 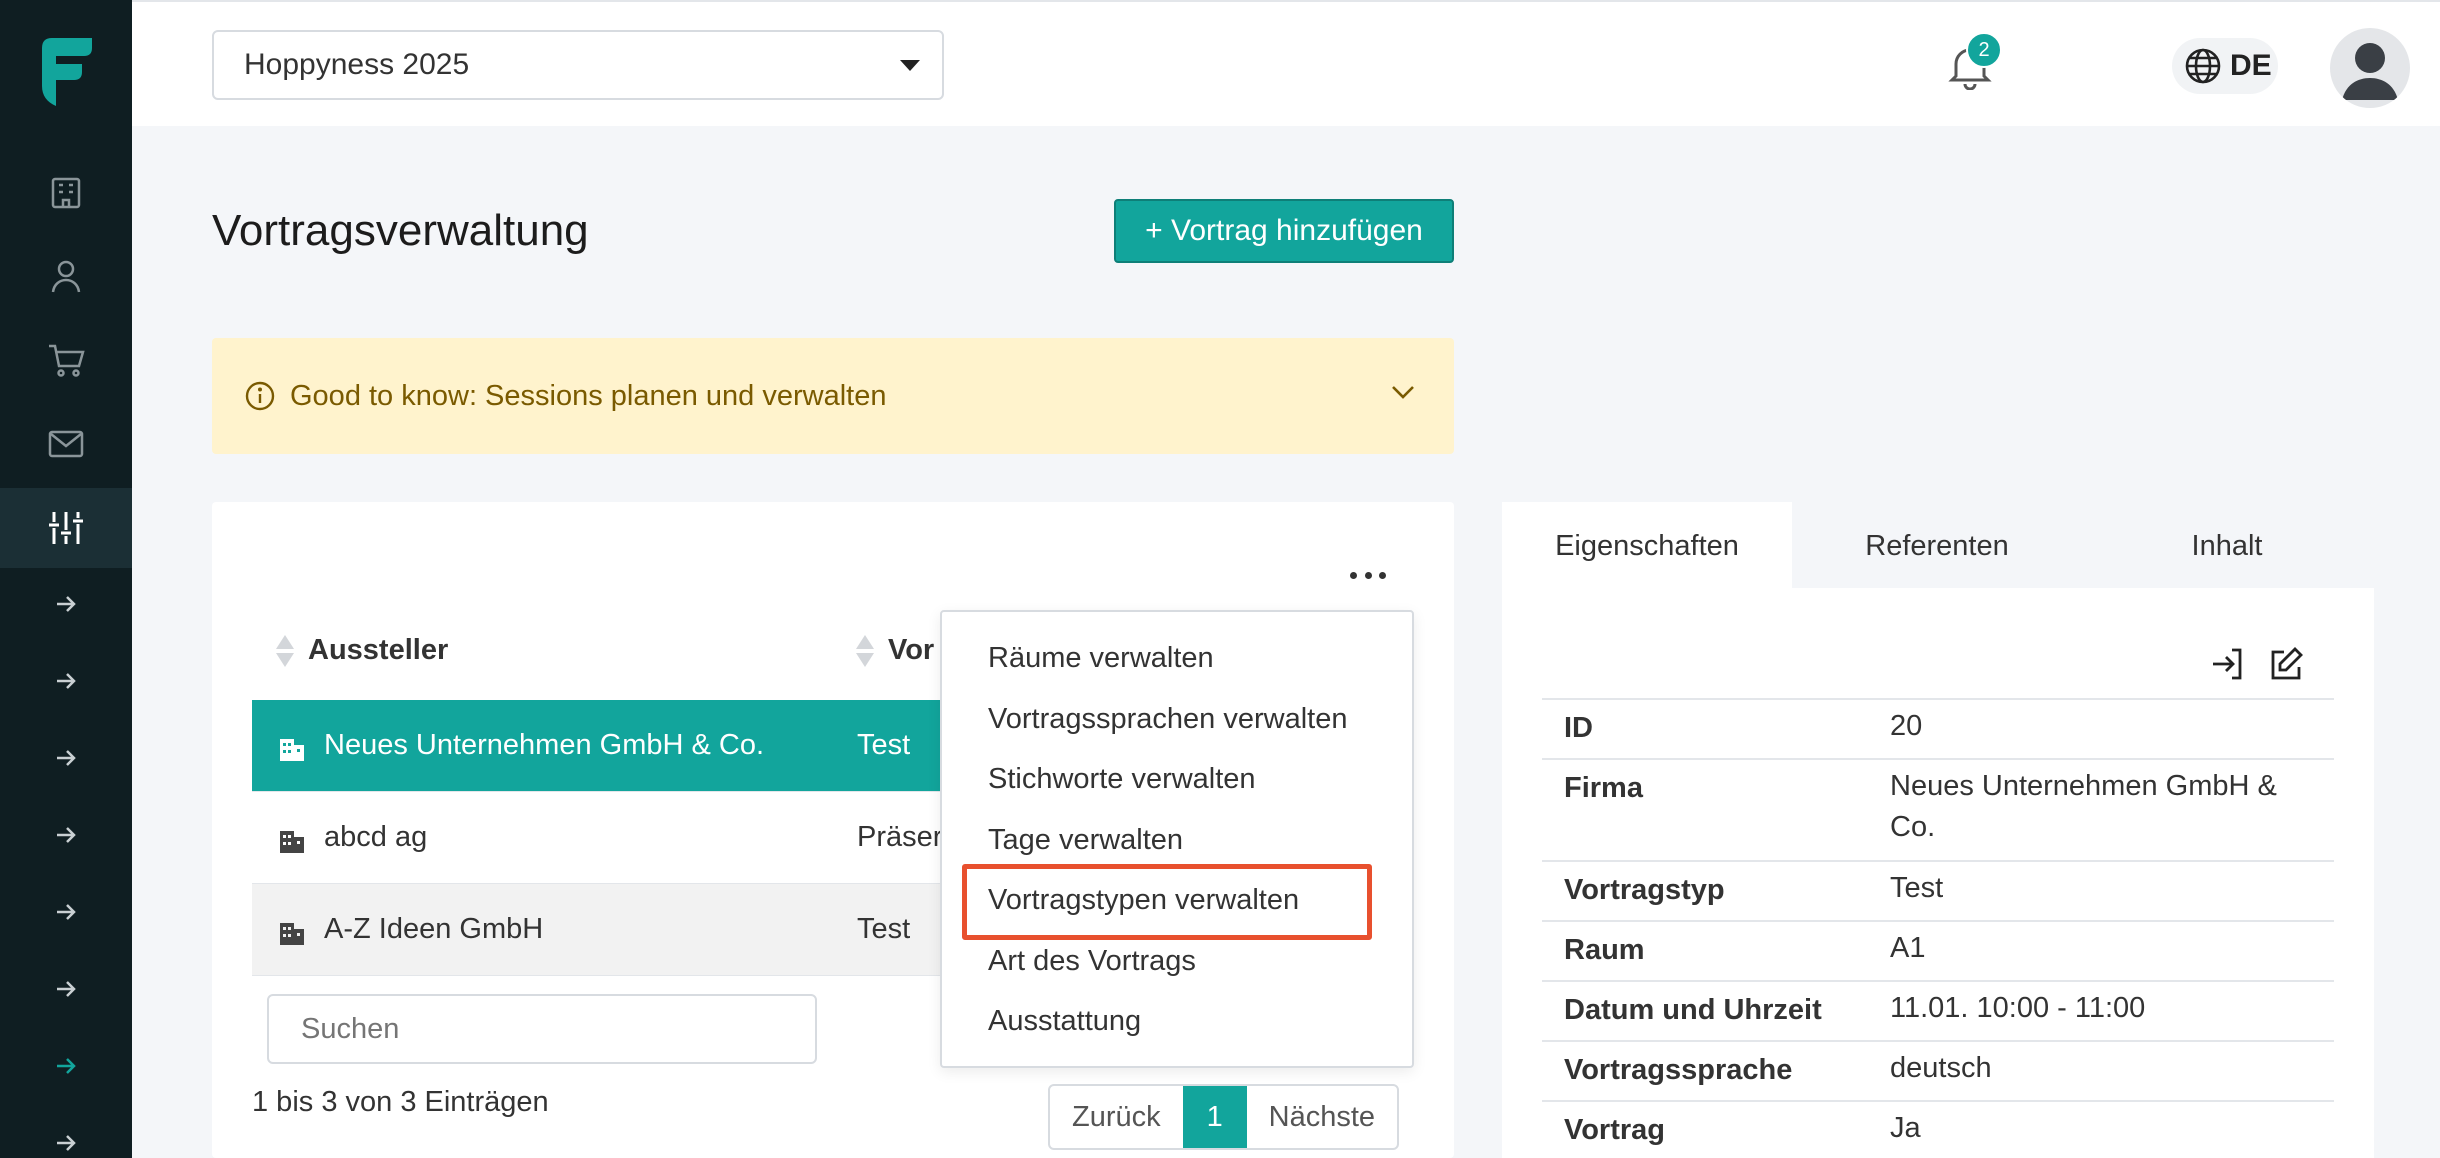 I want to click on sidebar-item-exhibitors, so click(x=66, y=190).